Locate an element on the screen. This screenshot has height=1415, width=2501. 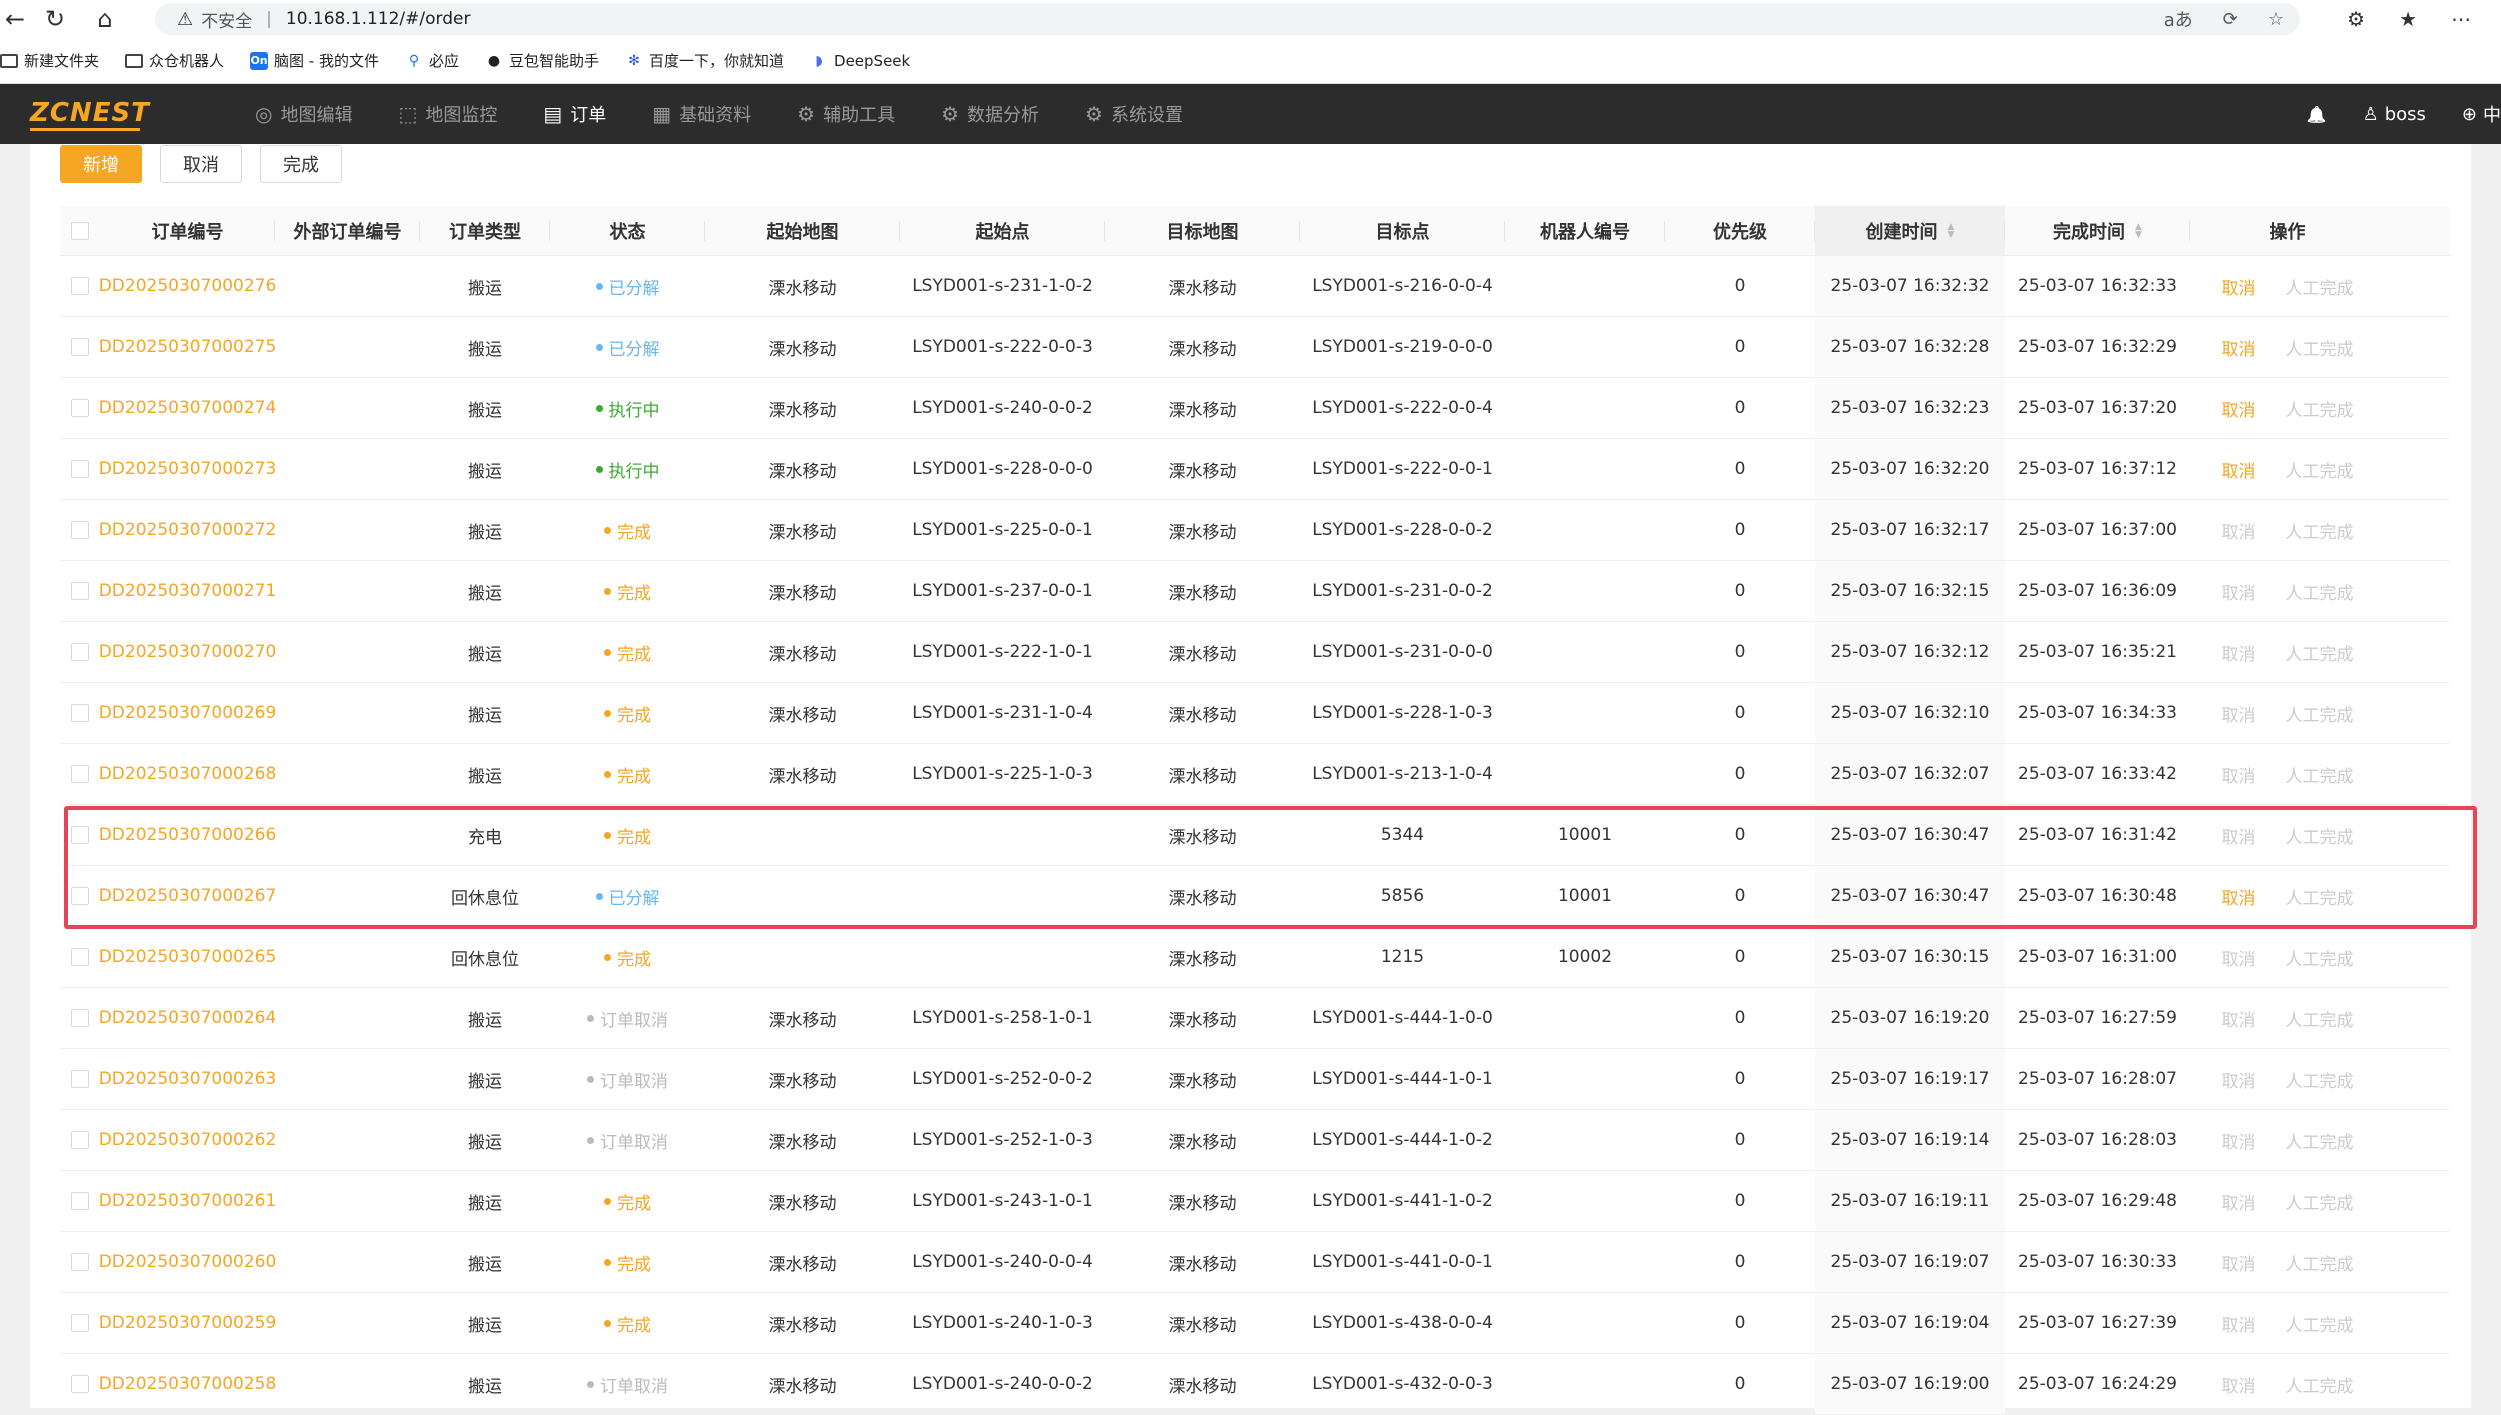
cell-order-no: DD20250307000261 is located at coordinates (188, 1201).